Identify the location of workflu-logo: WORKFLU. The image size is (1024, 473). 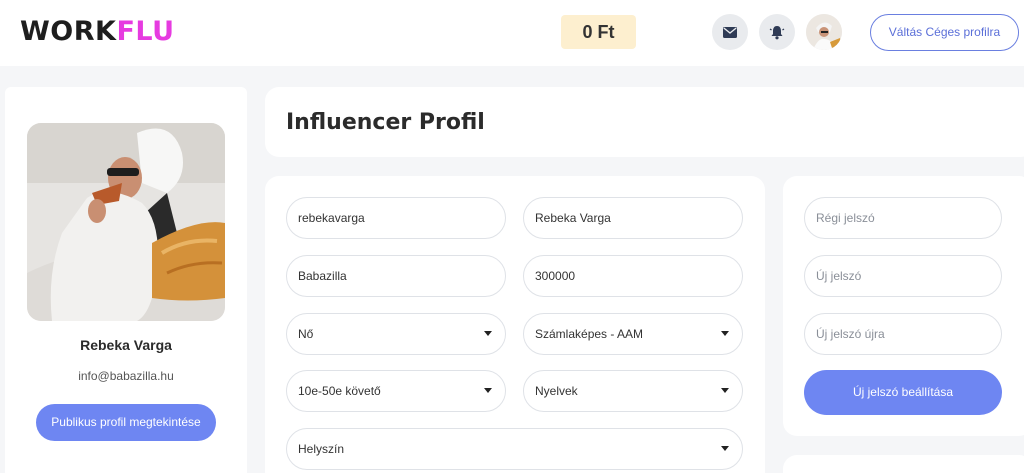
(97, 31).